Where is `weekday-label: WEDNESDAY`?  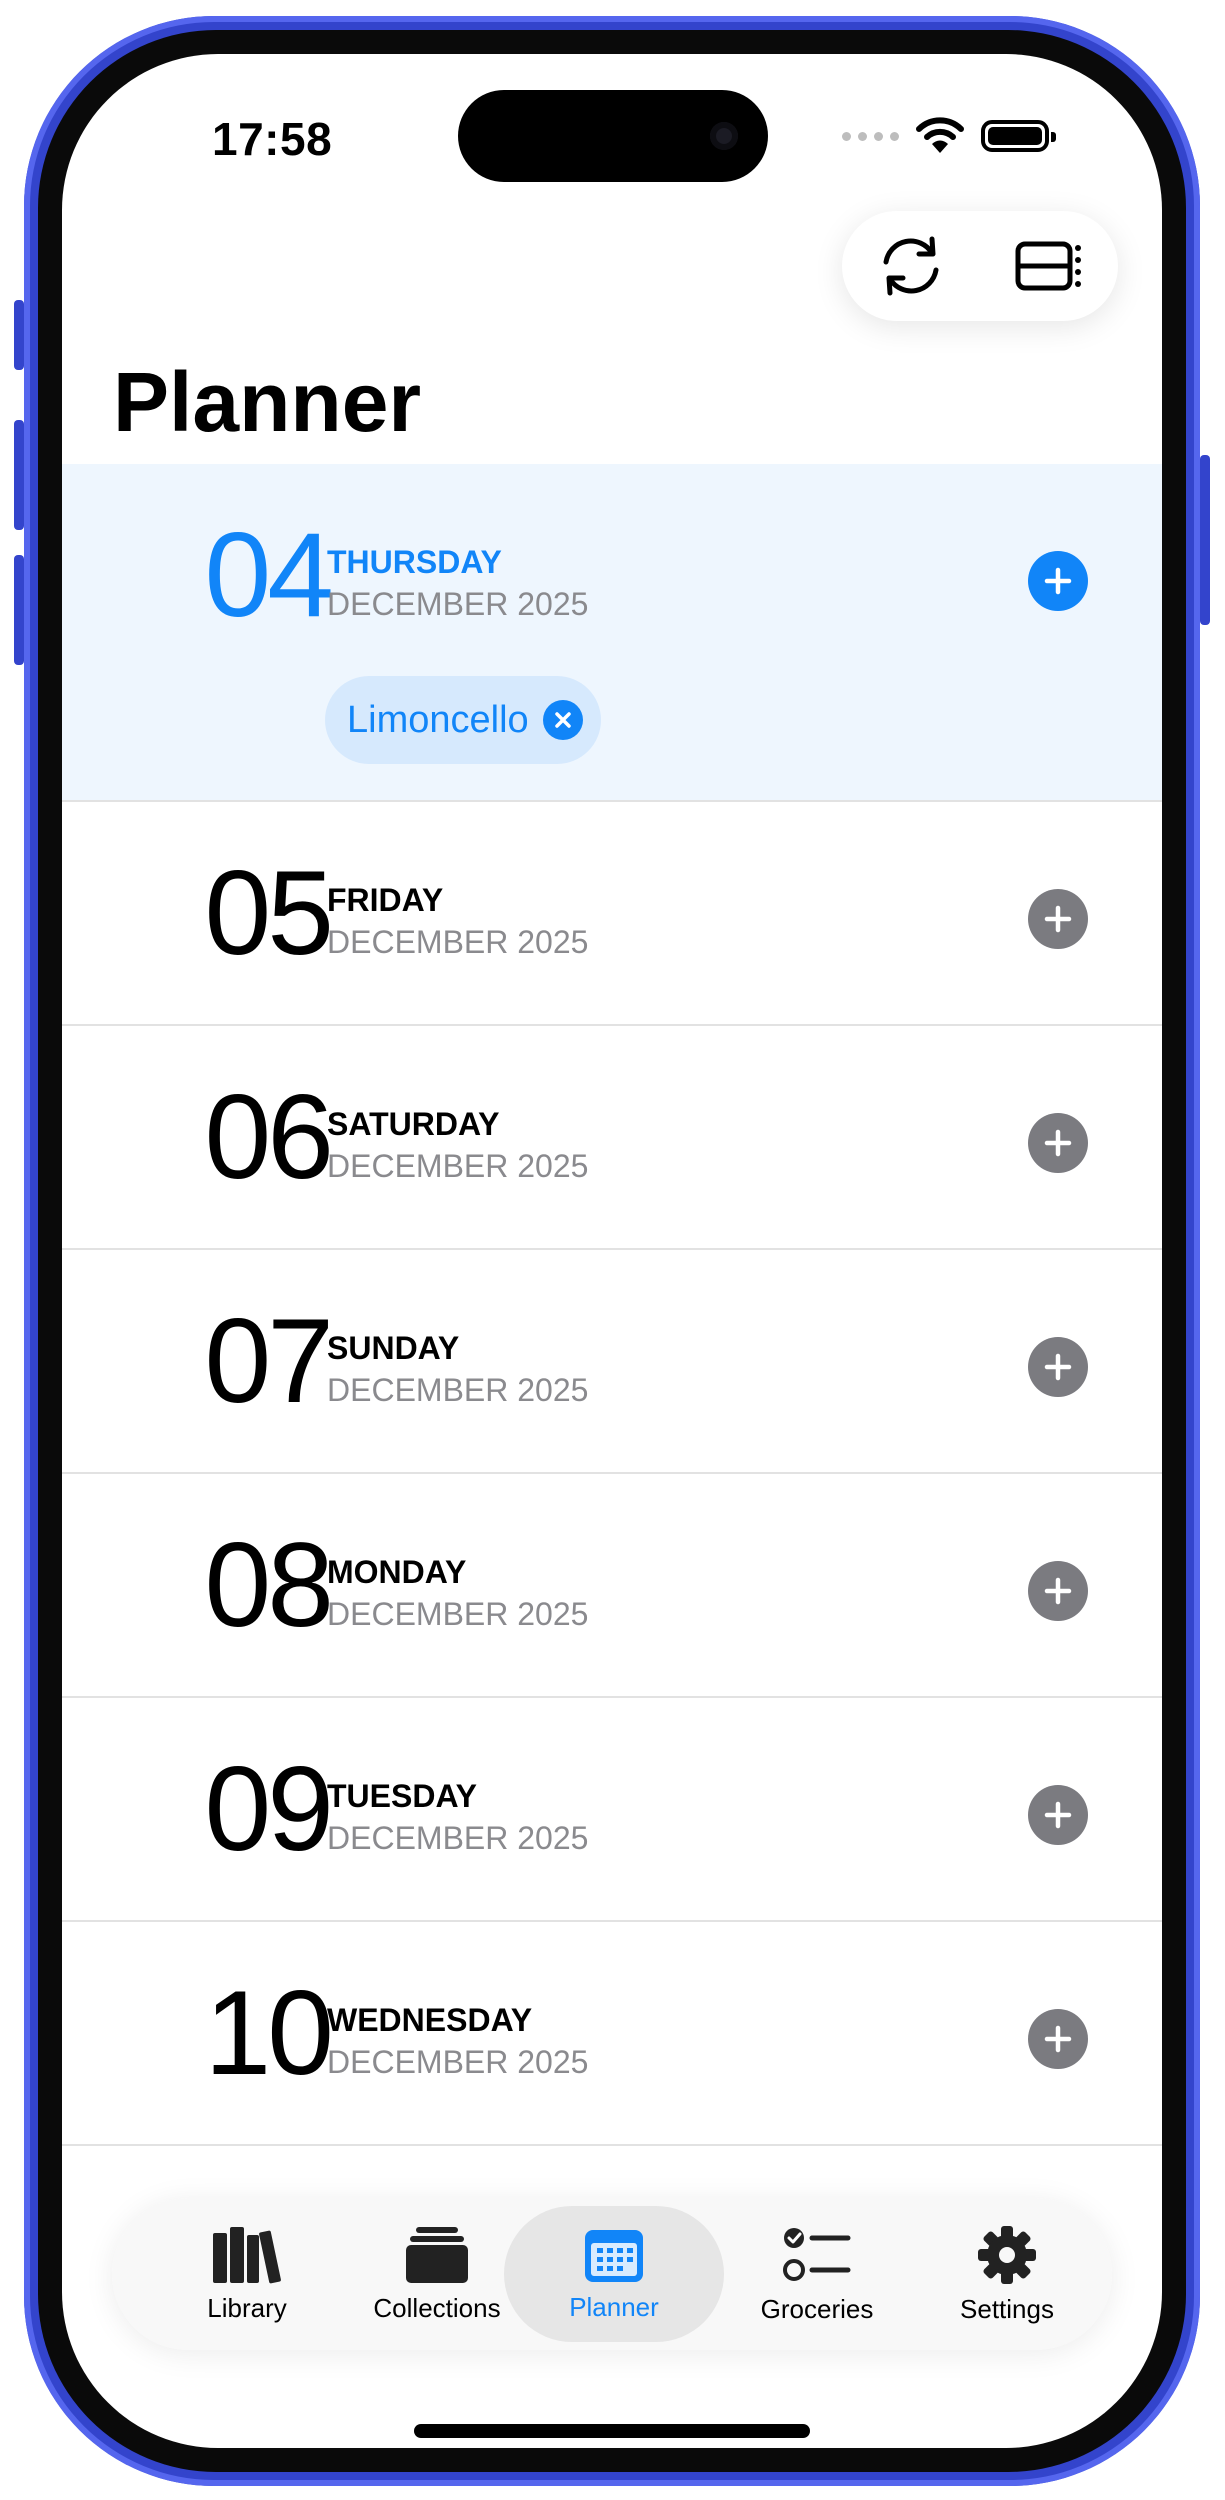
weekday-label: WEDNESDAY is located at coordinates (430, 2020).